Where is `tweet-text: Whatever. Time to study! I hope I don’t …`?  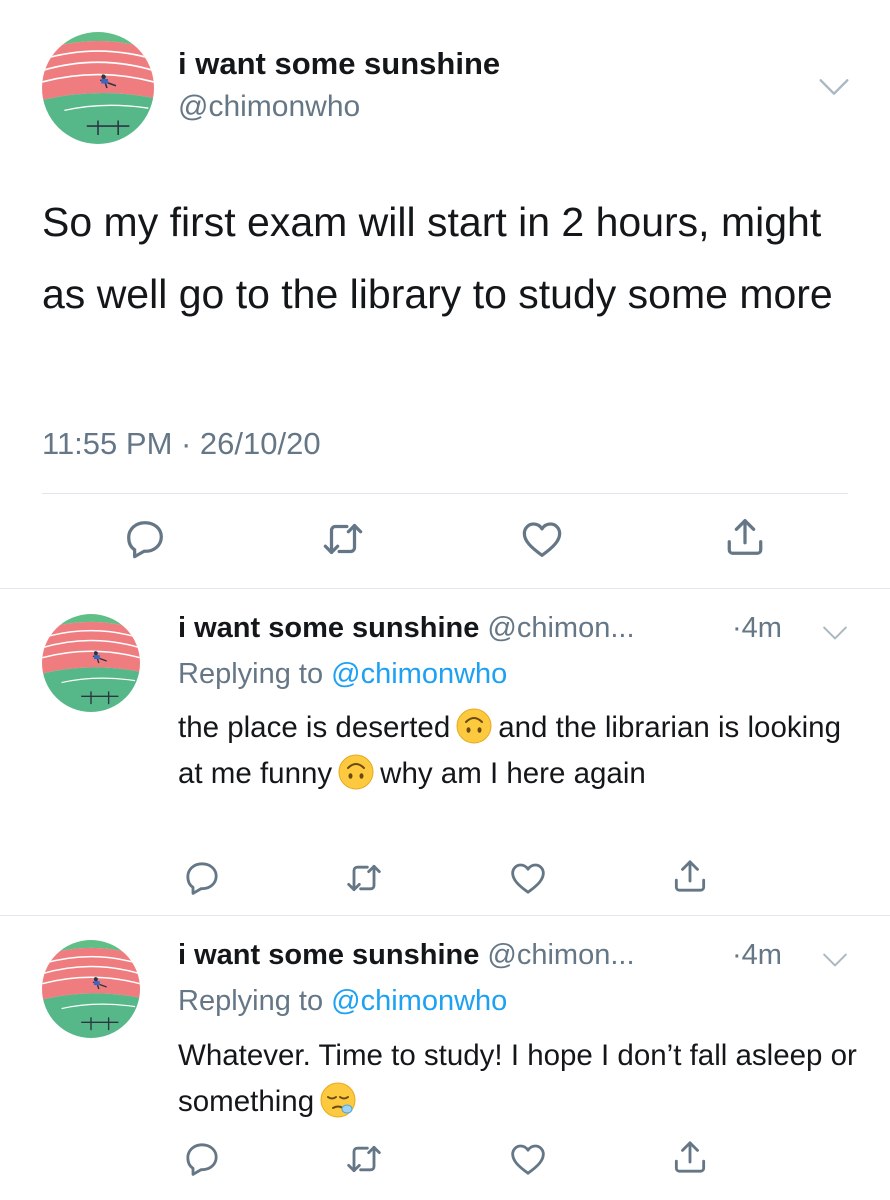 tweet-text: Whatever. Time to study! I hope I don’t … is located at coordinates (518, 1079).